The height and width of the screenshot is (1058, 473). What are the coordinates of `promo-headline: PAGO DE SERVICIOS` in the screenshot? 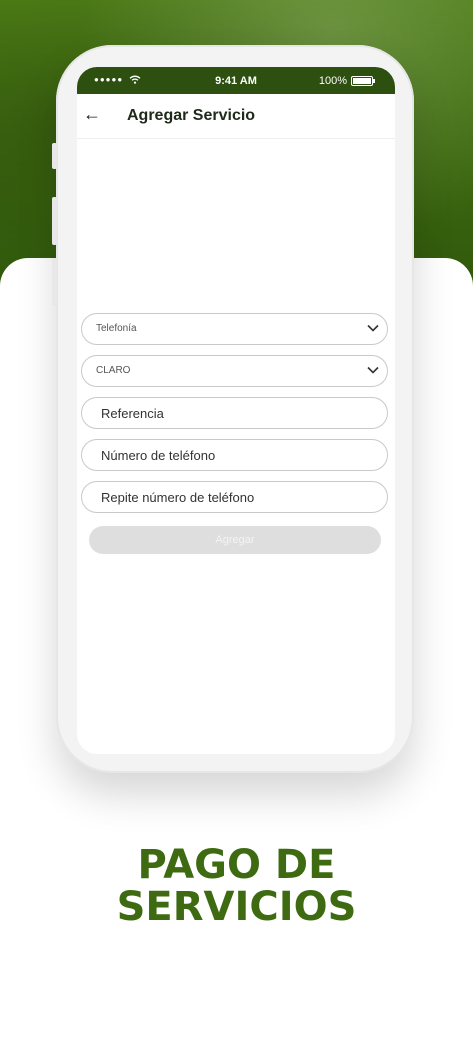 It's located at (236, 886).